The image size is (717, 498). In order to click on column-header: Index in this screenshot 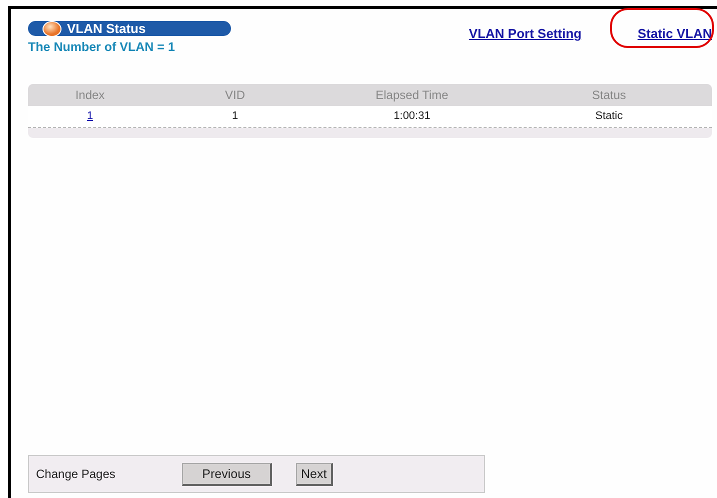, I will do `click(90, 95)`.